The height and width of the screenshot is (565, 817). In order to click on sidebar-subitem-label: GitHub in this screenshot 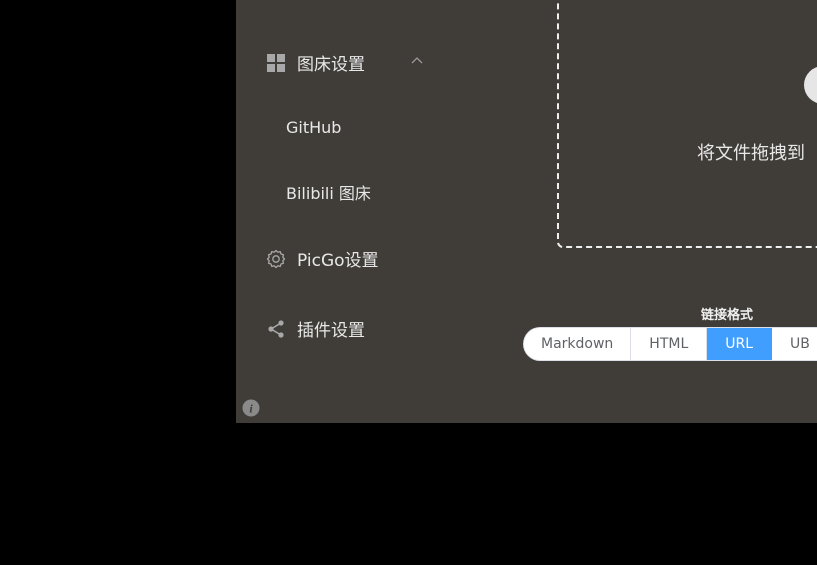, I will do `click(314, 127)`.